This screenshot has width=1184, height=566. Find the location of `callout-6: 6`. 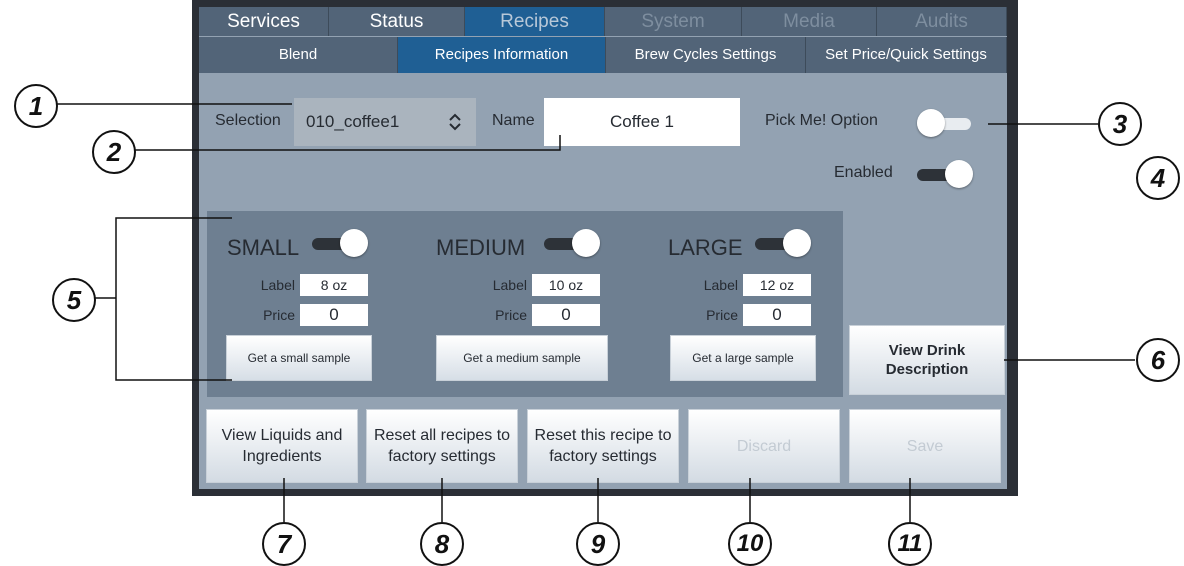

callout-6: 6 is located at coordinates (1158, 360).